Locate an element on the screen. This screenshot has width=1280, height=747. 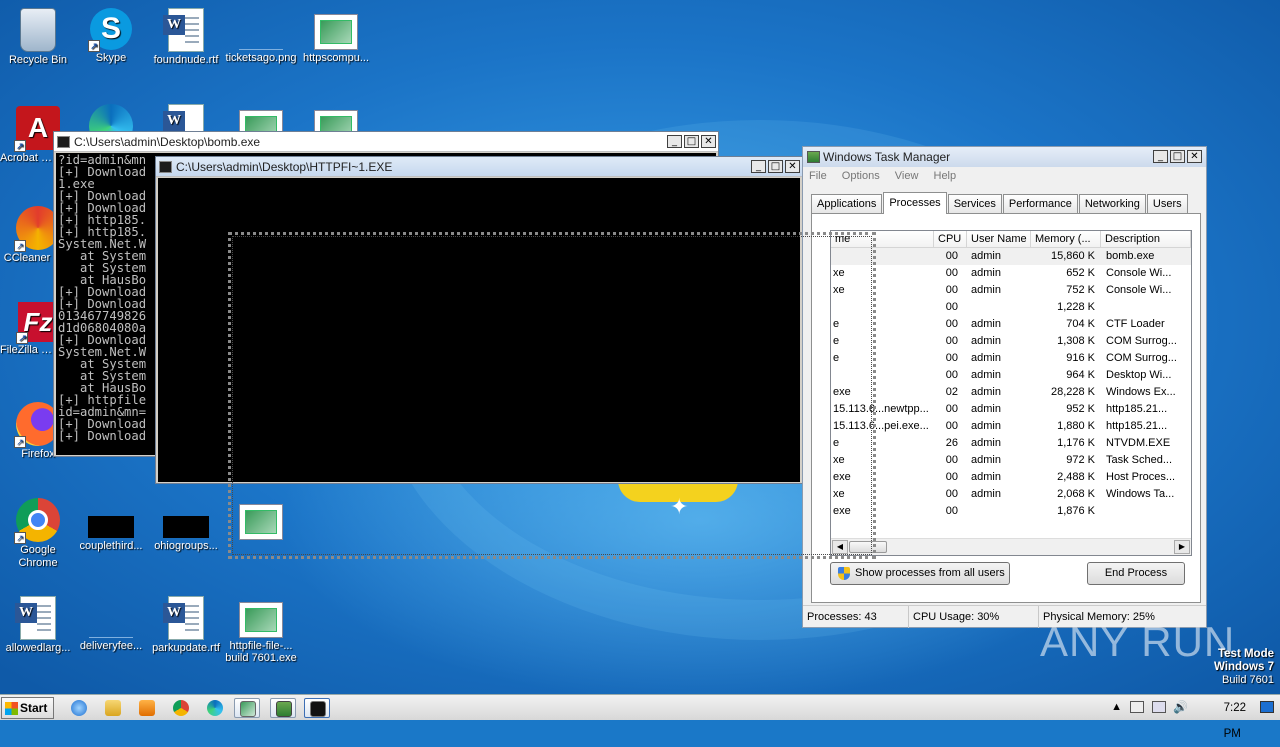
horizontal-scrollbar: ◀ ▶ is located at coordinates (1011, 546).